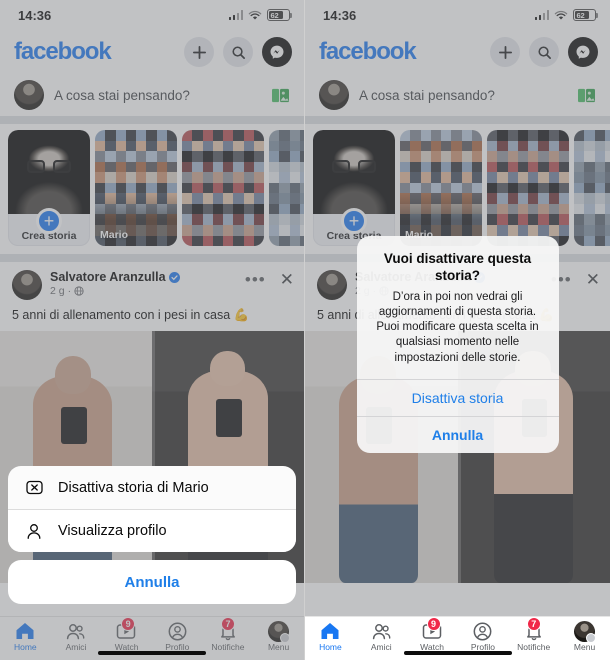 The height and width of the screenshot is (660, 610). I want to click on action-sheet-item-label: Disattiva storia di Mario, so click(133, 487).